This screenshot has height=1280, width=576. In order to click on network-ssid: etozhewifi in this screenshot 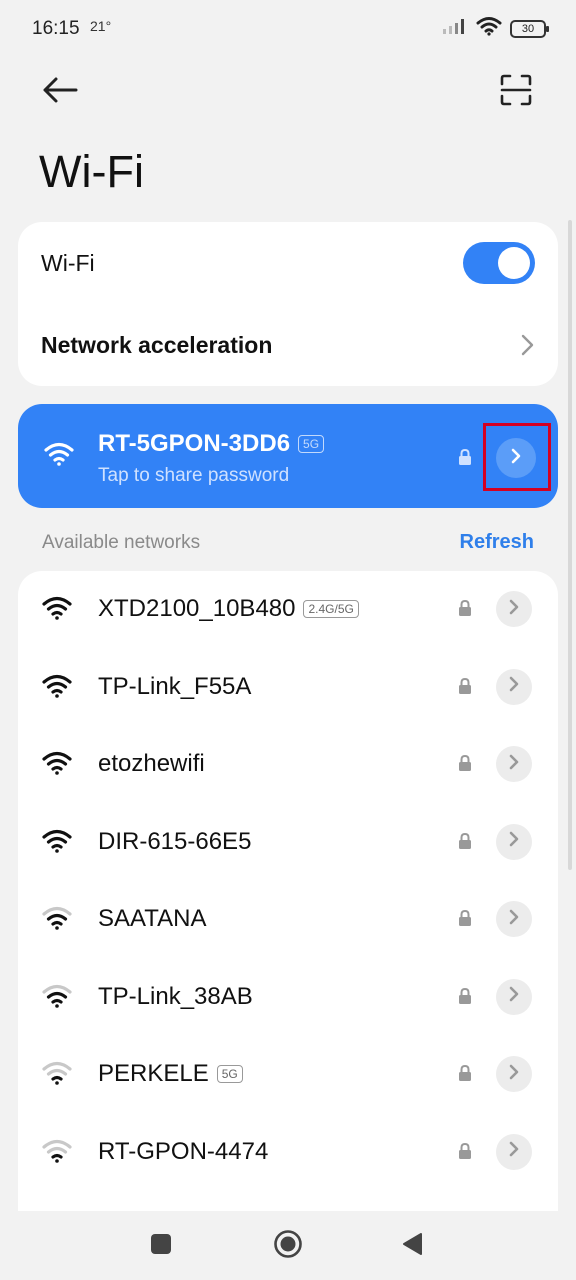, I will do `click(151, 763)`.